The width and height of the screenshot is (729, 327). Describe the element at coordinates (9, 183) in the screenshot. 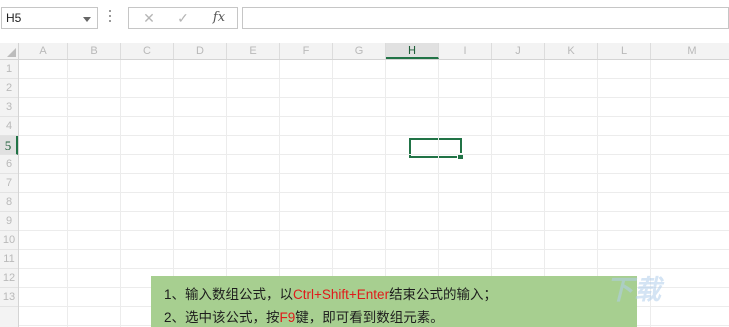

I see `row-header-7: 7` at that location.